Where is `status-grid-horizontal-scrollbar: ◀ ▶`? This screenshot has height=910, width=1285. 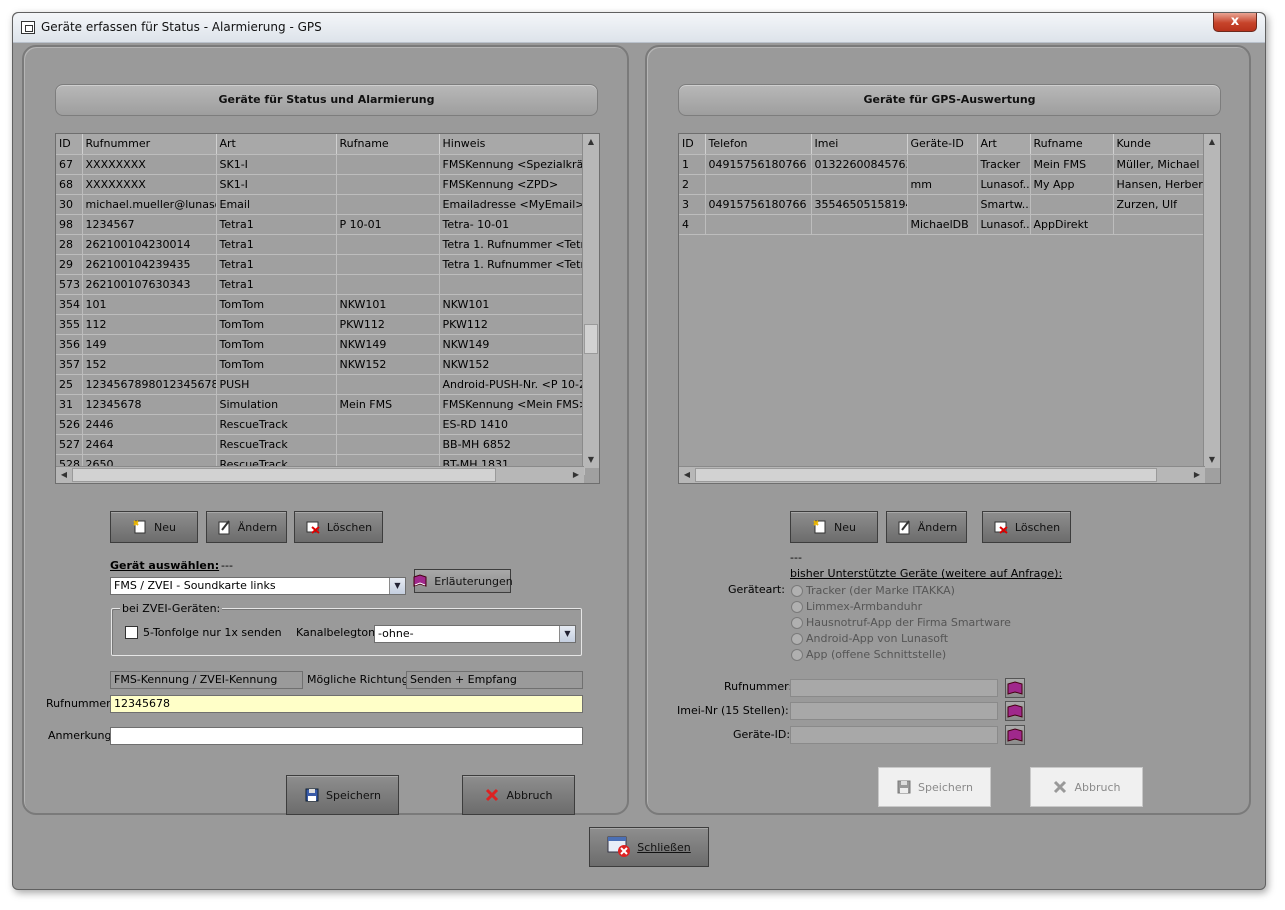 status-grid-horizontal-scrollbar: ◀ ▶ is located at coordinates (320, 474).